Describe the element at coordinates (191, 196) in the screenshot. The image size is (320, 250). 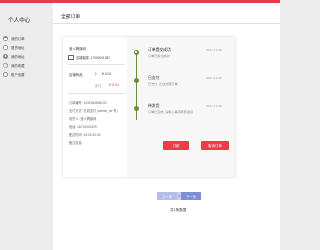
I see `next-page-button: 下一页` at that location.